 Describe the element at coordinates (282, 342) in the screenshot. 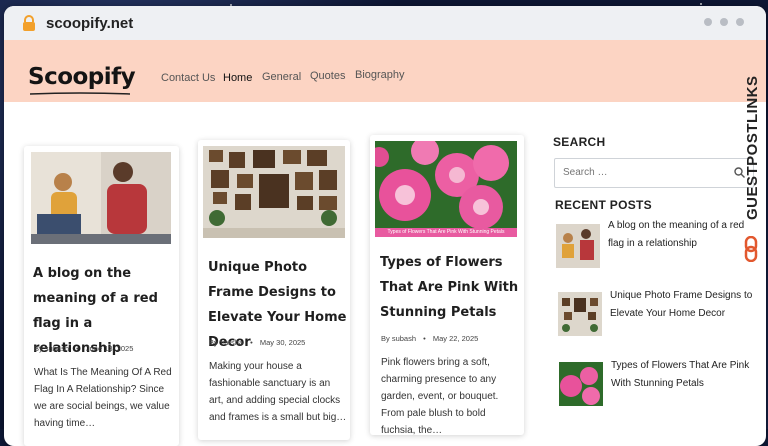

I see `post-date: May 30, 2025` at that location.